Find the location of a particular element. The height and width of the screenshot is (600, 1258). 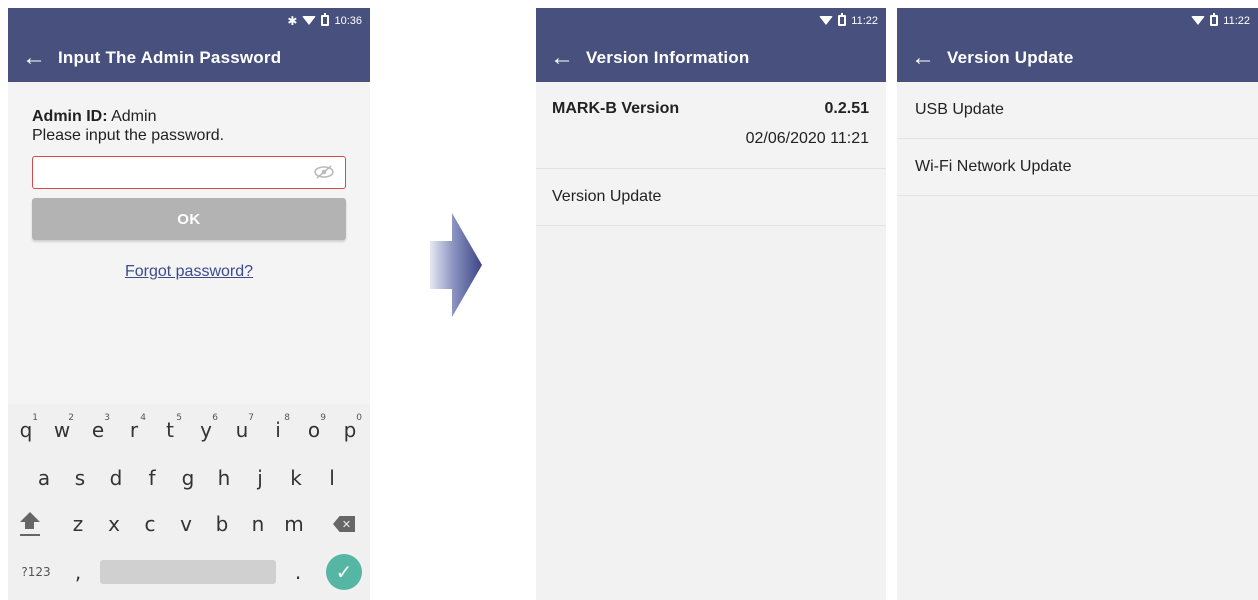

password-field is located at coordinates (189, 172).